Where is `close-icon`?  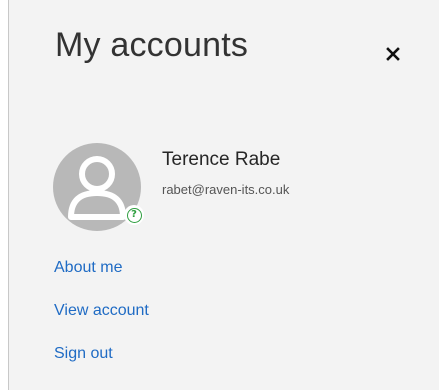
close-icon is located at coordinates (393, 56).